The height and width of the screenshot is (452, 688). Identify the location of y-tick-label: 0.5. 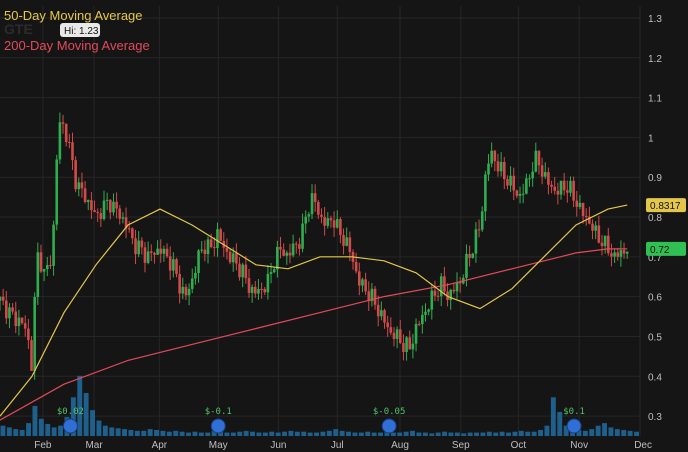
(655, 337).